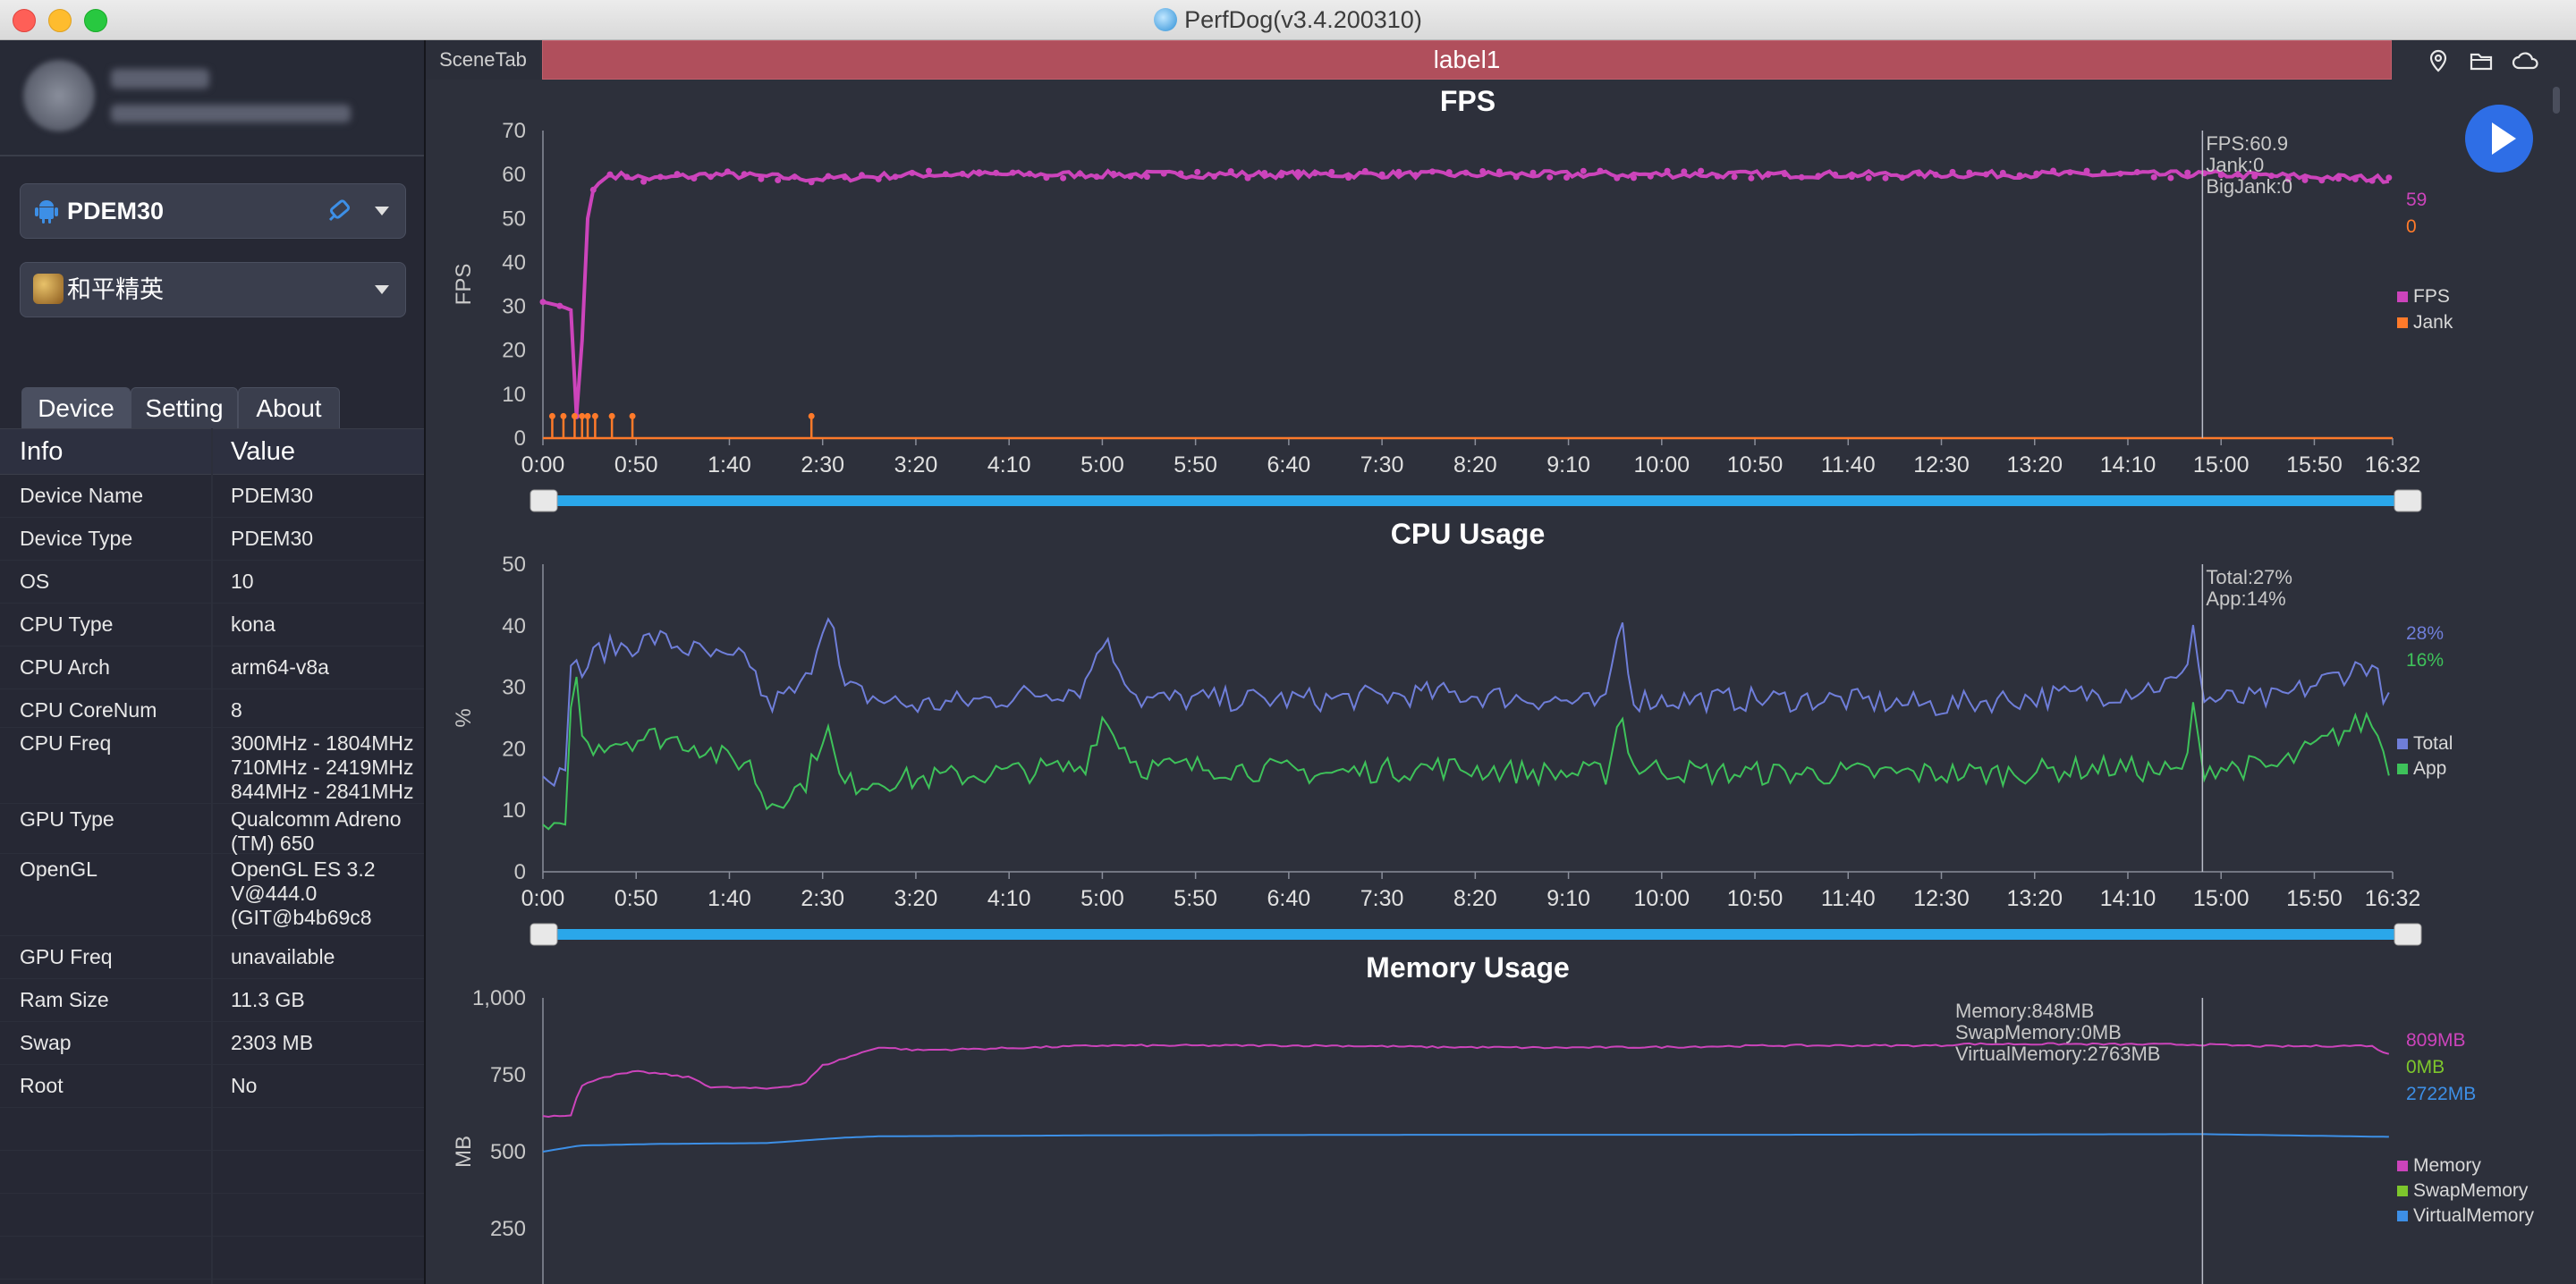 The width and height of the screenshot is (2576, 1284). I want to click on x-tick-label: 0:50, so click(636, 899).